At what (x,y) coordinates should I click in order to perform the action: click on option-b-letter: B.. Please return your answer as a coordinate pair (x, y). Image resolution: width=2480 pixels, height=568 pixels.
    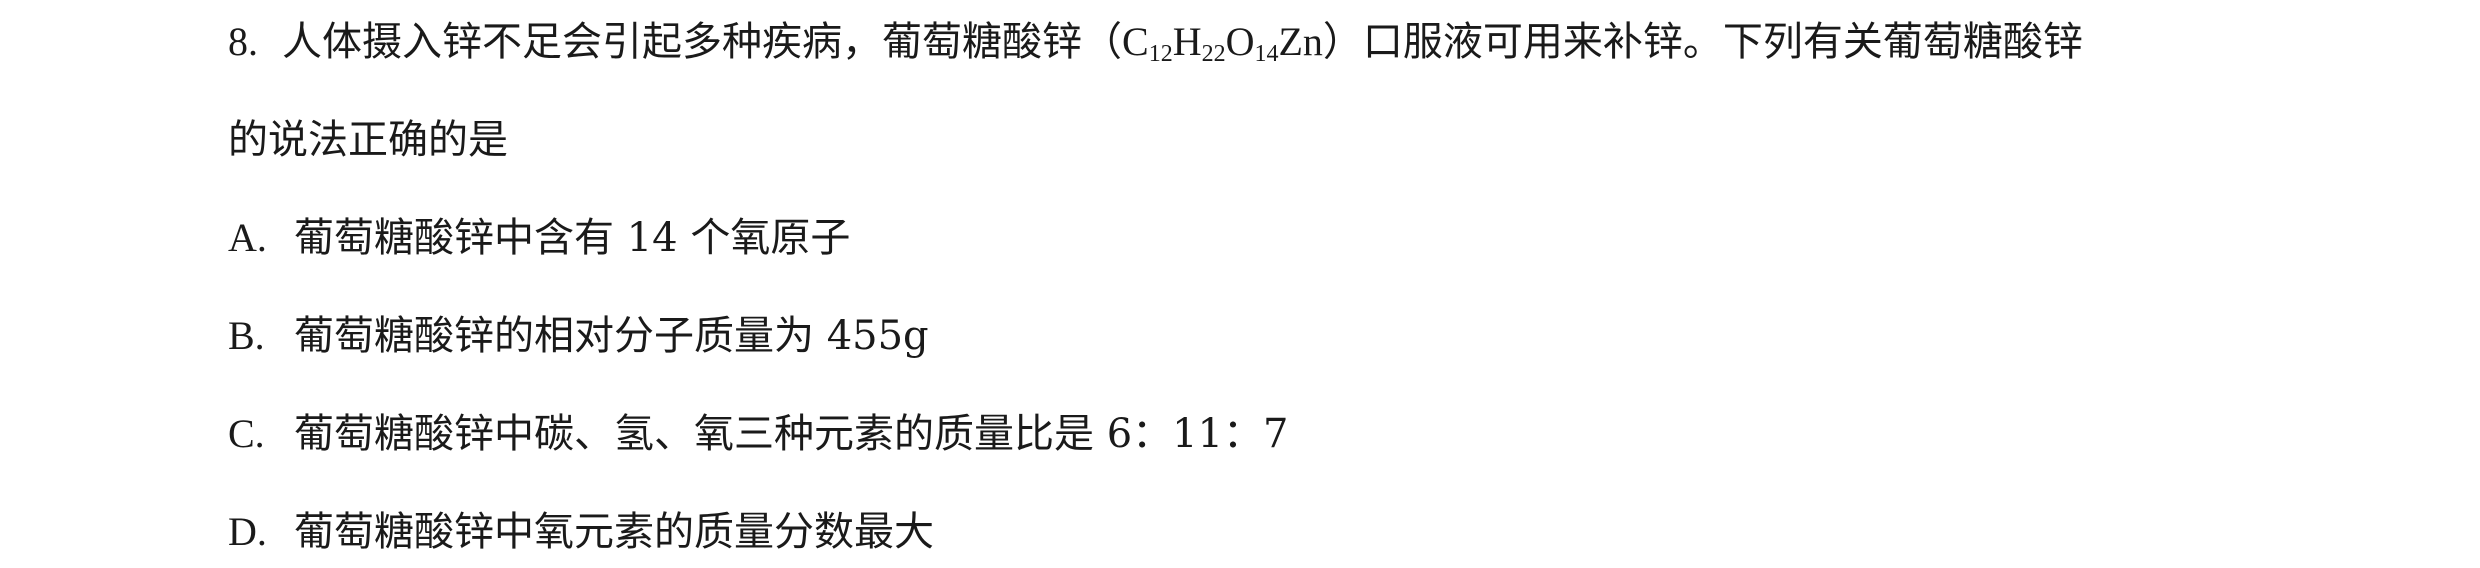
    Looking at the image, I should click on (246, 335).